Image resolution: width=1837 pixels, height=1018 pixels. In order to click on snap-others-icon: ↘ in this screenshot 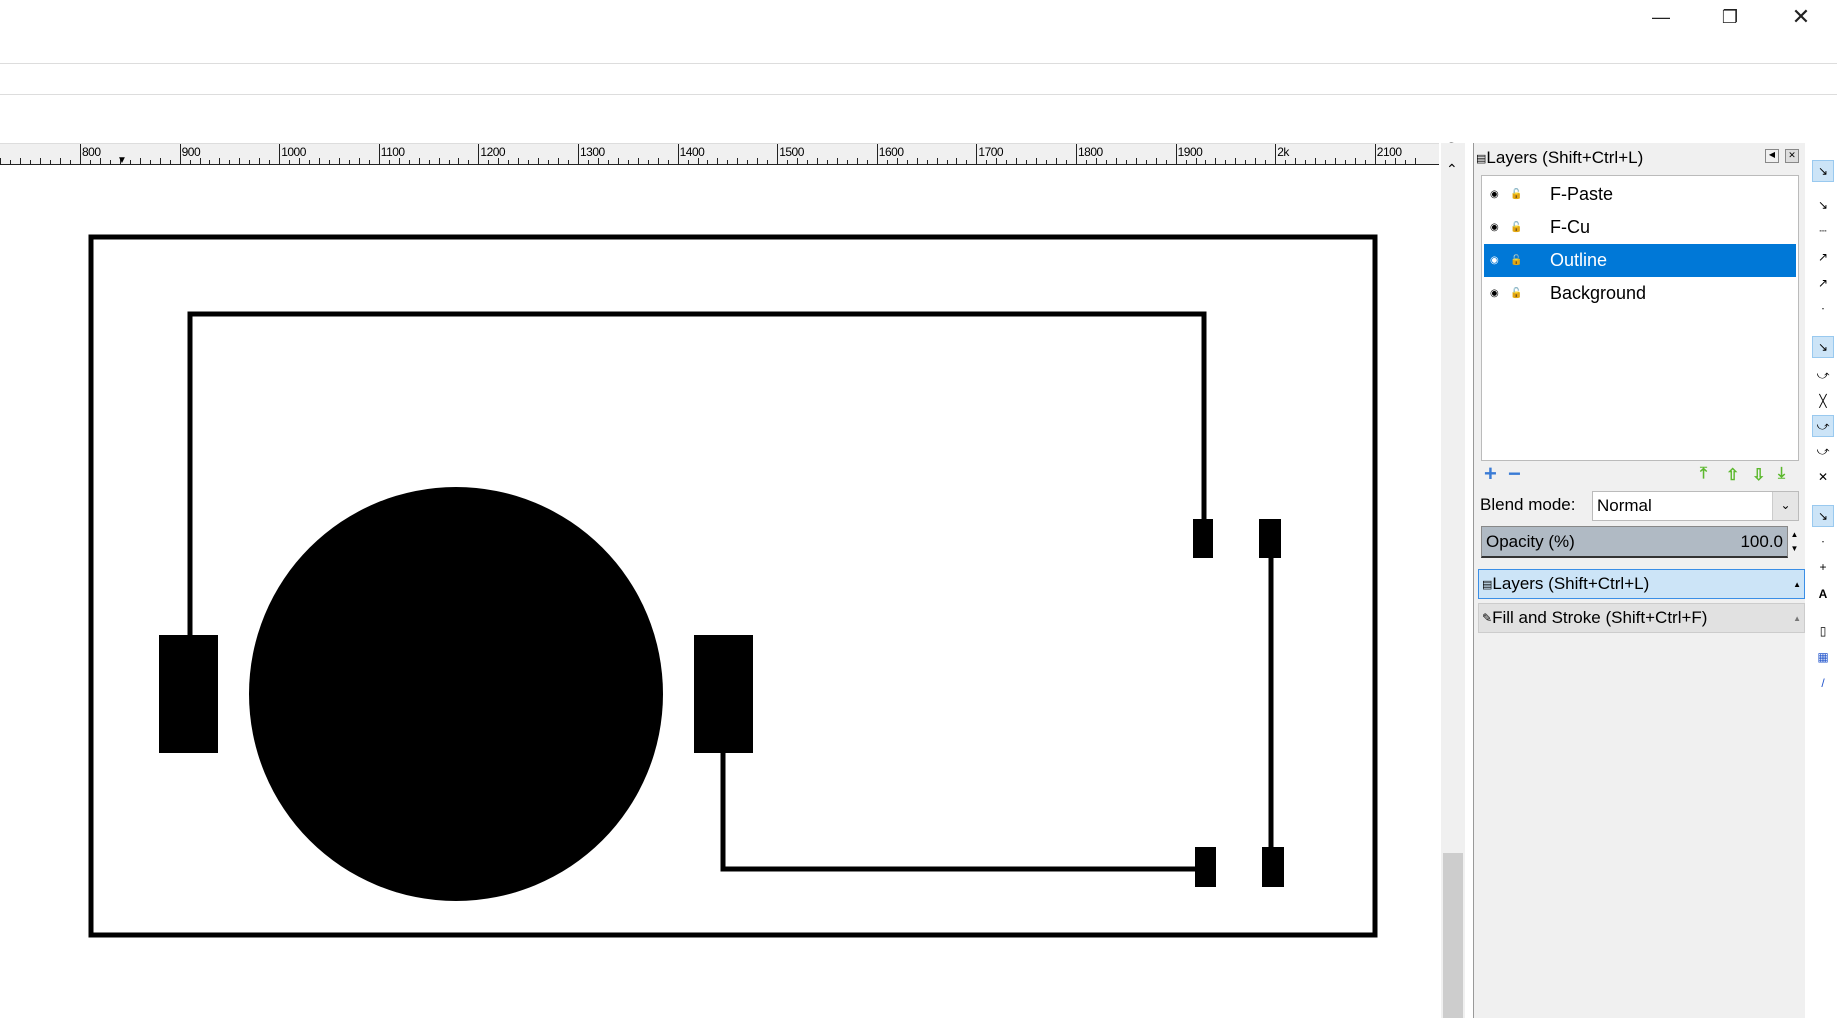, I will do `click(1823, 516)`.